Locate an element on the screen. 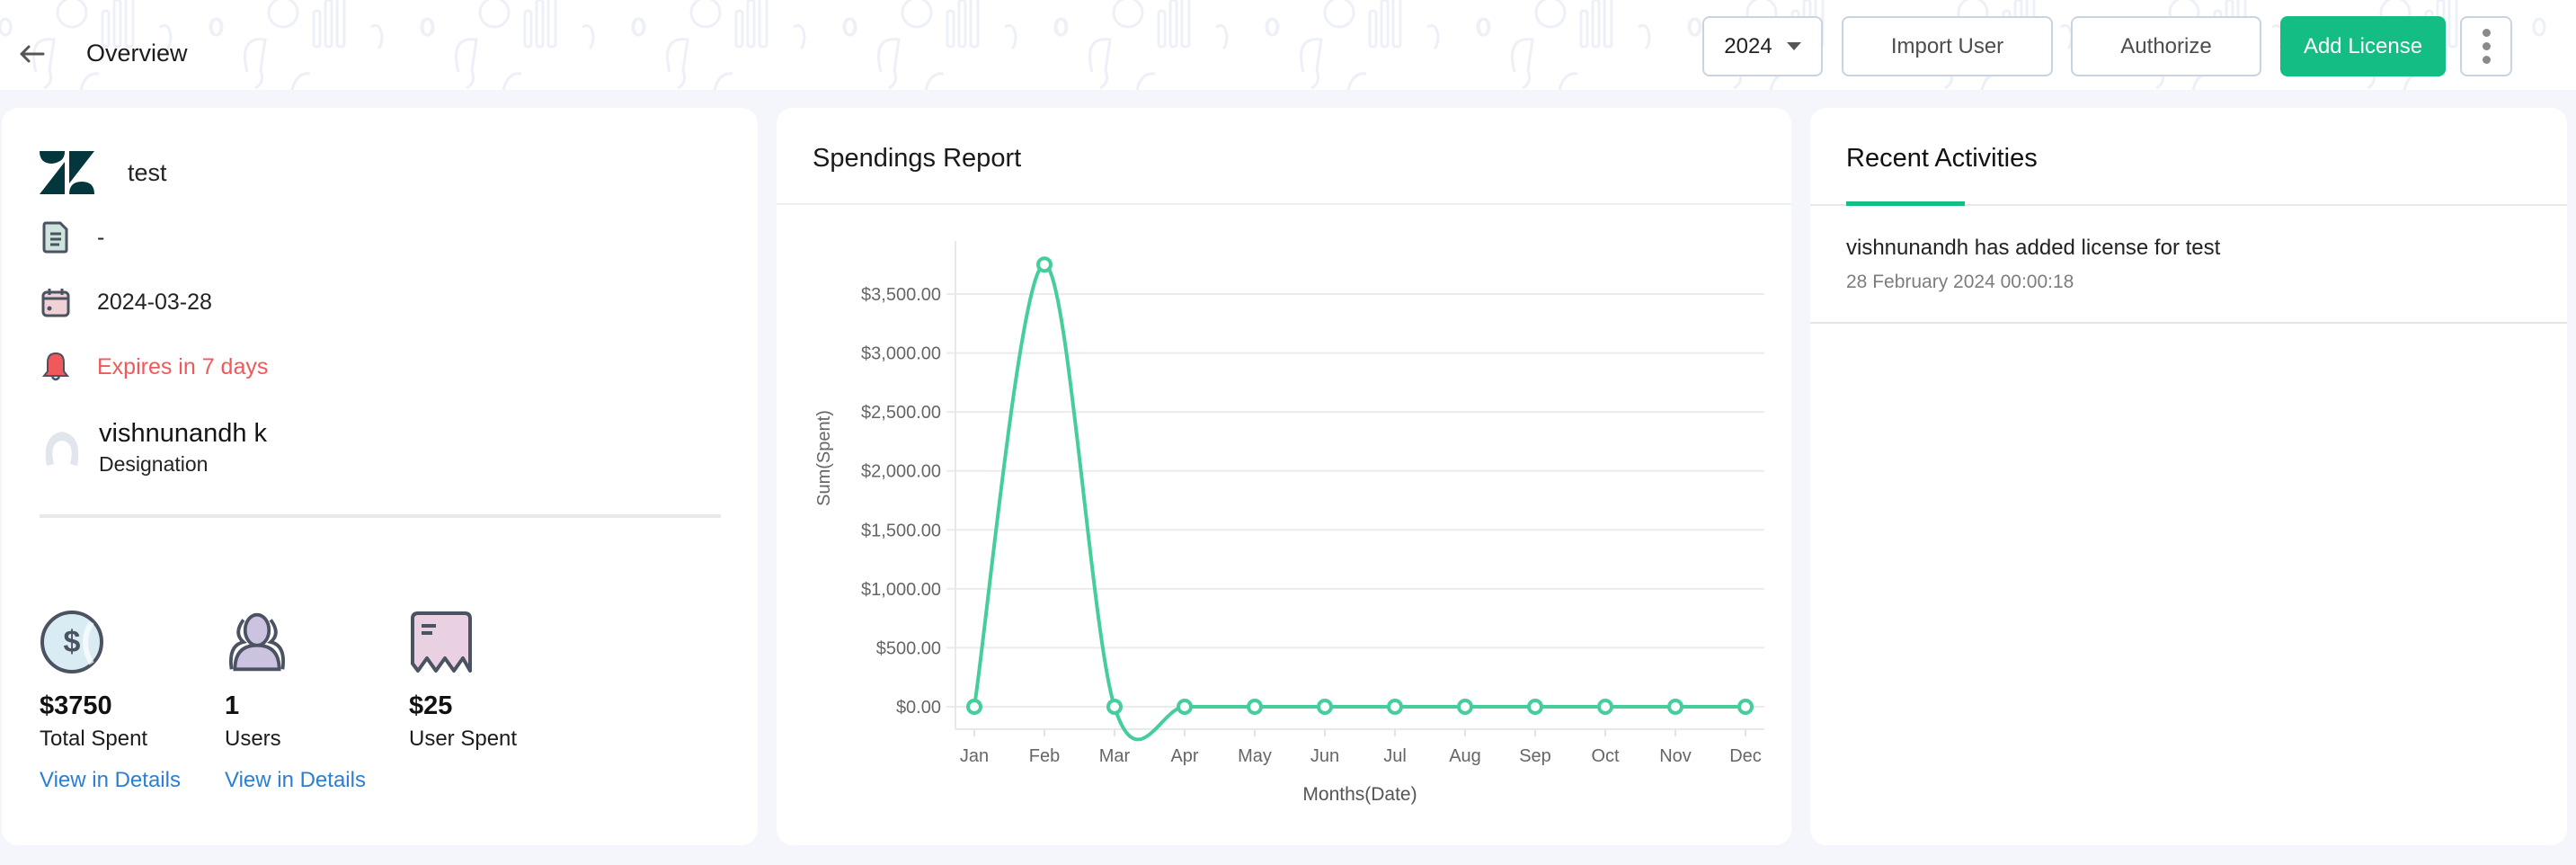  add-license-button: Add License is located at coordinates (2363, 46).